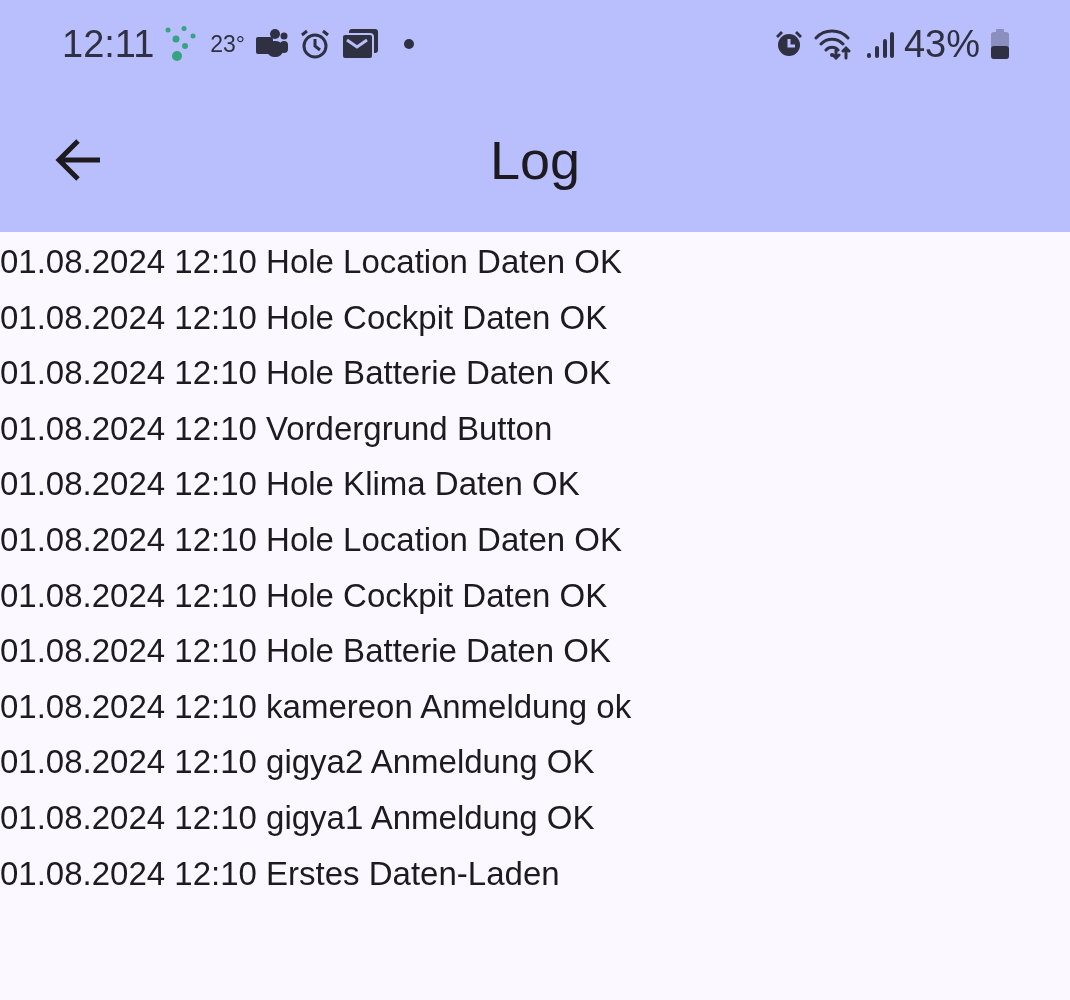 The image size is (1070, 1000). Describe the element at coordinates (535, 160) in the screenshot. I see `page-title: Log` at that location.